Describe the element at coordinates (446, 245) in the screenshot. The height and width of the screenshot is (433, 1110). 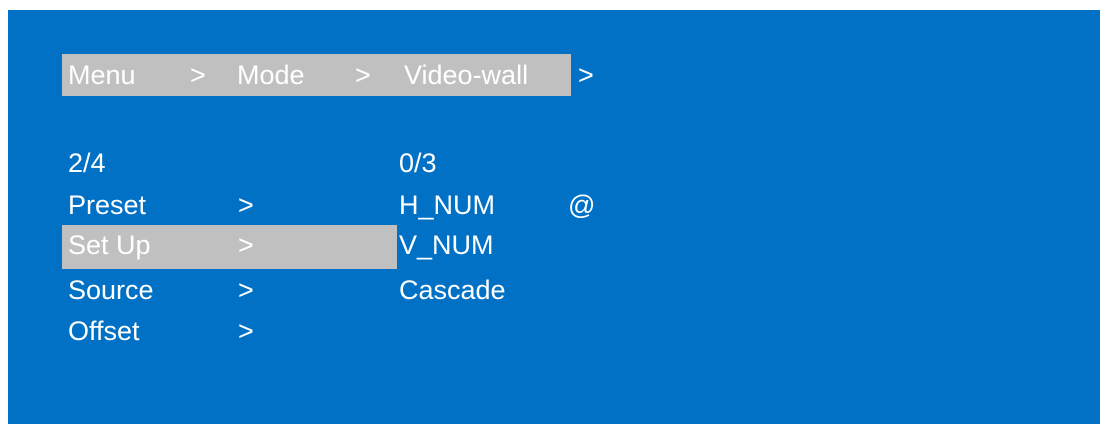
I see `submenu-item-v-num: V_NUM` at that location.